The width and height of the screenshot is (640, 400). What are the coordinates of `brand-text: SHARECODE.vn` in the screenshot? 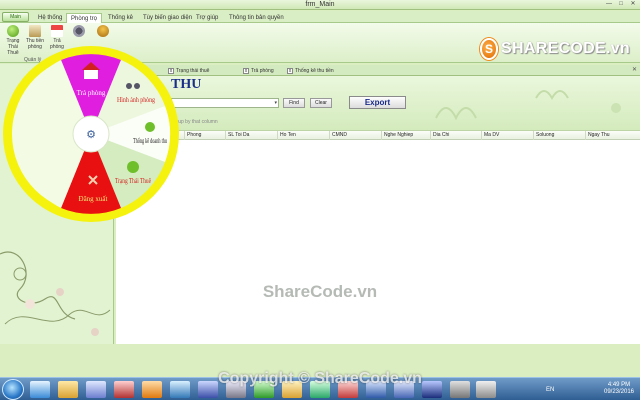 It's located at (565, 49).